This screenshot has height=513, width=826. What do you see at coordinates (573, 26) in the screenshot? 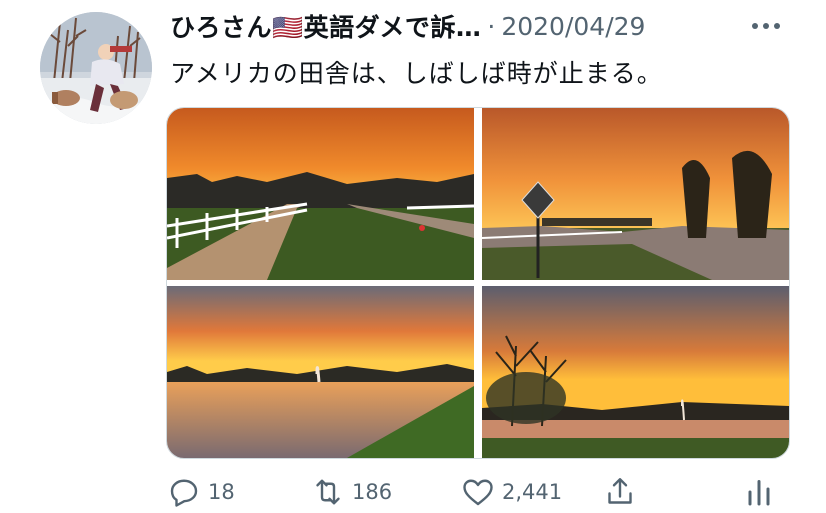
I see `tweet-date: 2020/04/29` at bounding box center [573, 26].